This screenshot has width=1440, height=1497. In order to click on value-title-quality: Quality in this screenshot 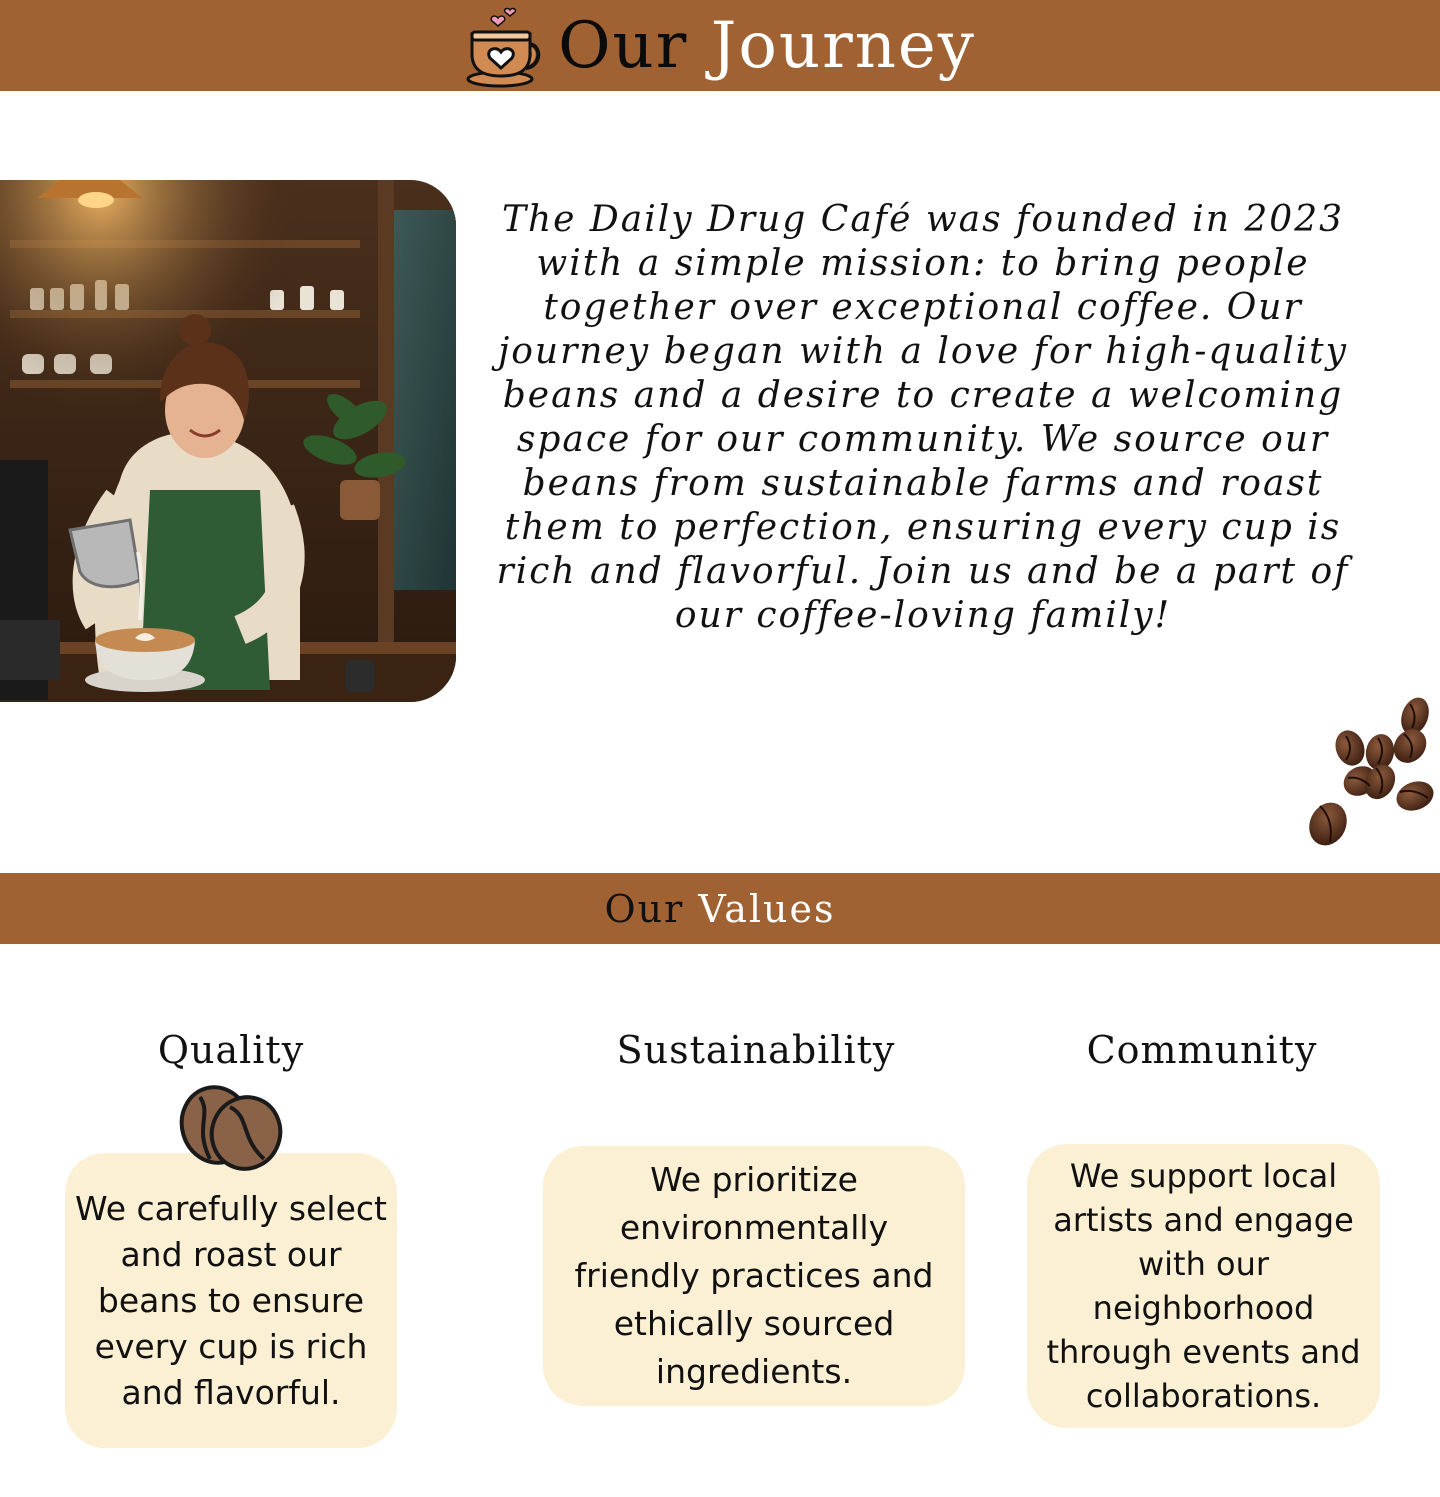, I will do `click(231, 1050)`.